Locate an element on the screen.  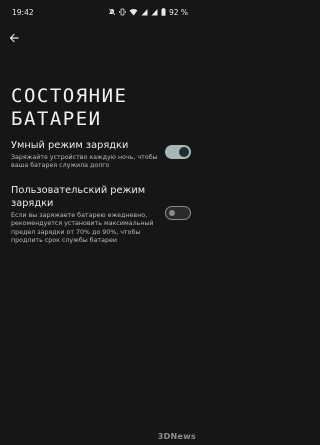
custom-charging-toggle is located at coordinates (178, 213).